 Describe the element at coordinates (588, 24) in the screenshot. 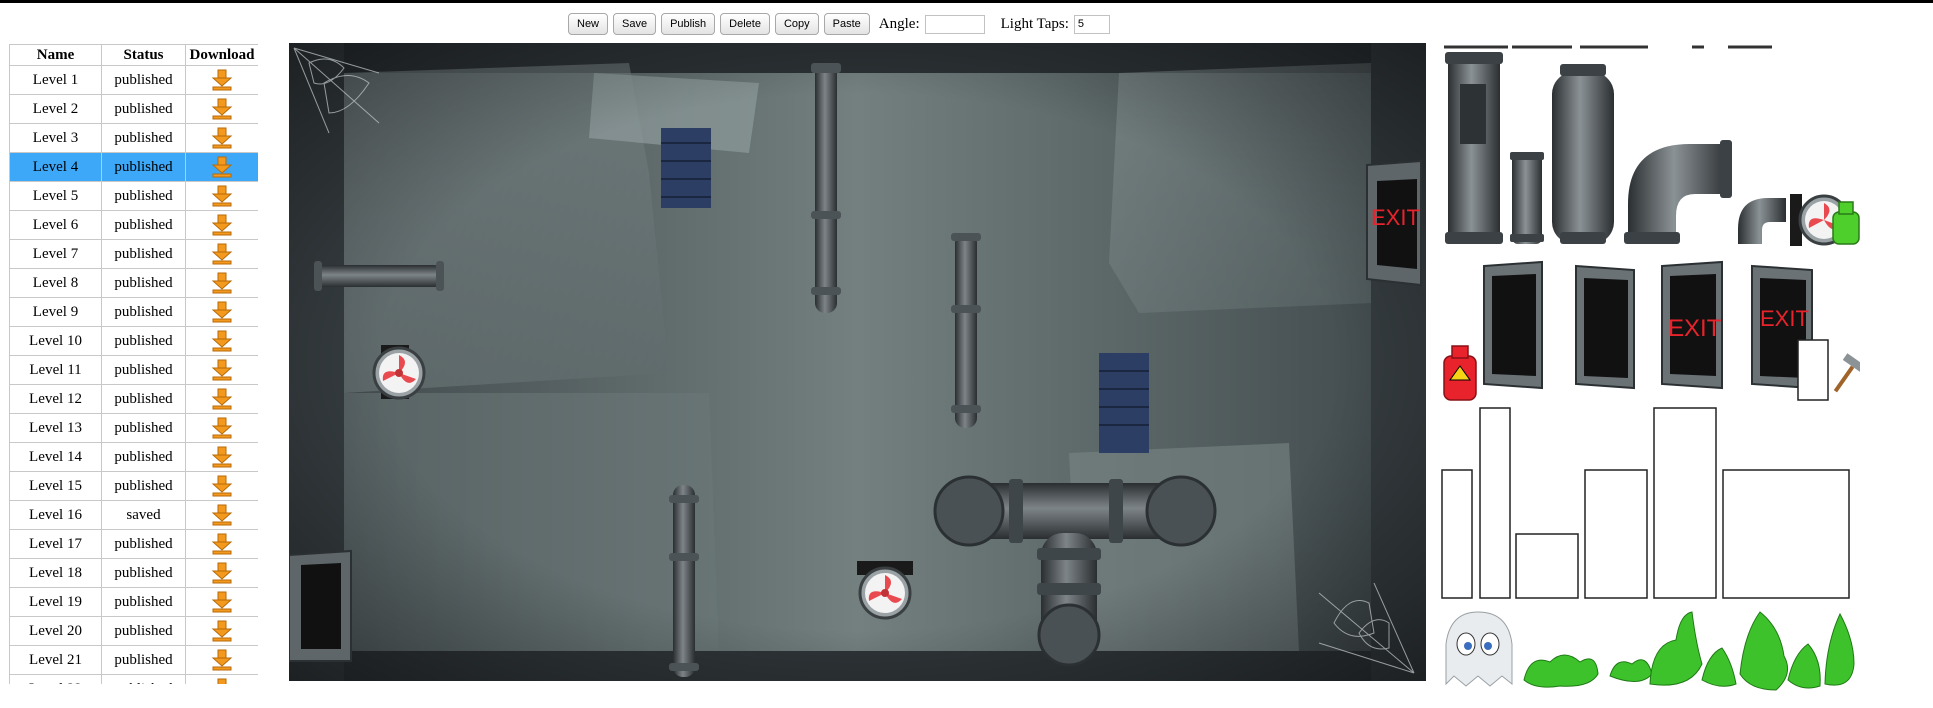

I see `new-button: New` at that location.